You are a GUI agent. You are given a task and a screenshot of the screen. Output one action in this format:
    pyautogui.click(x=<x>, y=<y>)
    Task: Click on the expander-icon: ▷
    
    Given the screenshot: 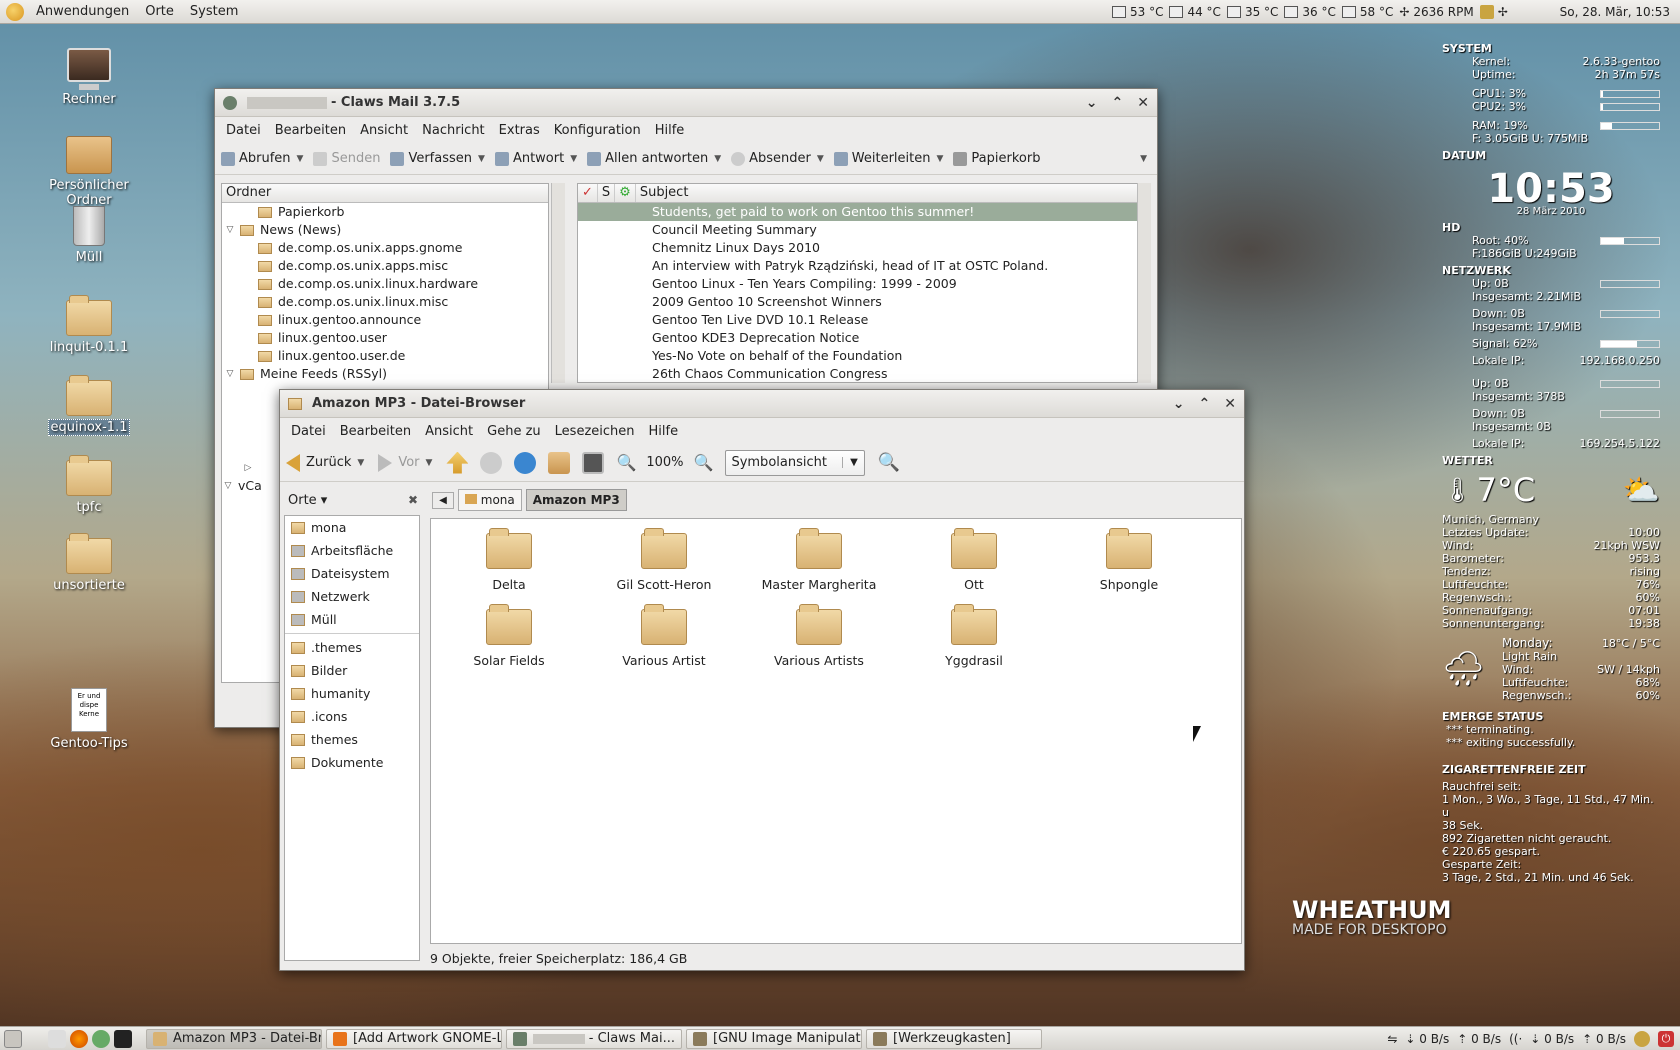 What is the action you would take?
    pyautogui.click(x=248, y=468)
    